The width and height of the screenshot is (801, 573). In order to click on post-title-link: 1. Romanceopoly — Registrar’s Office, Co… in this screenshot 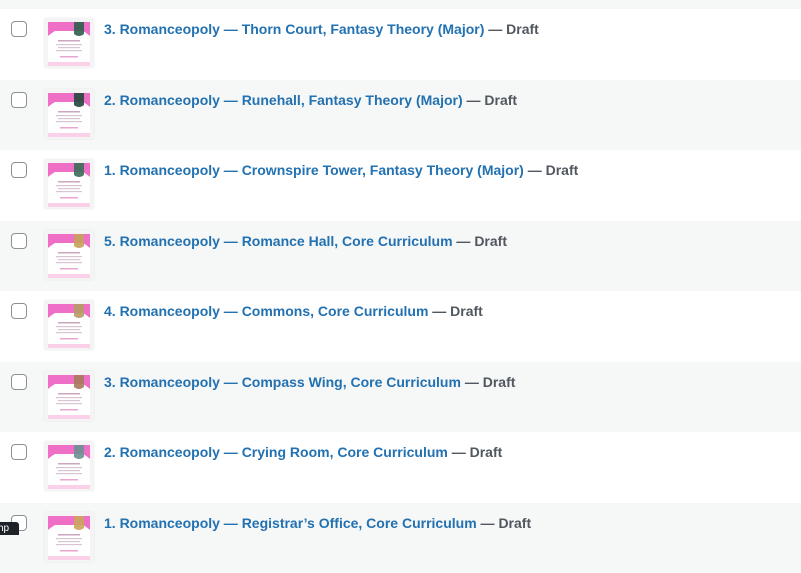, I will do `click(290, 523)`.